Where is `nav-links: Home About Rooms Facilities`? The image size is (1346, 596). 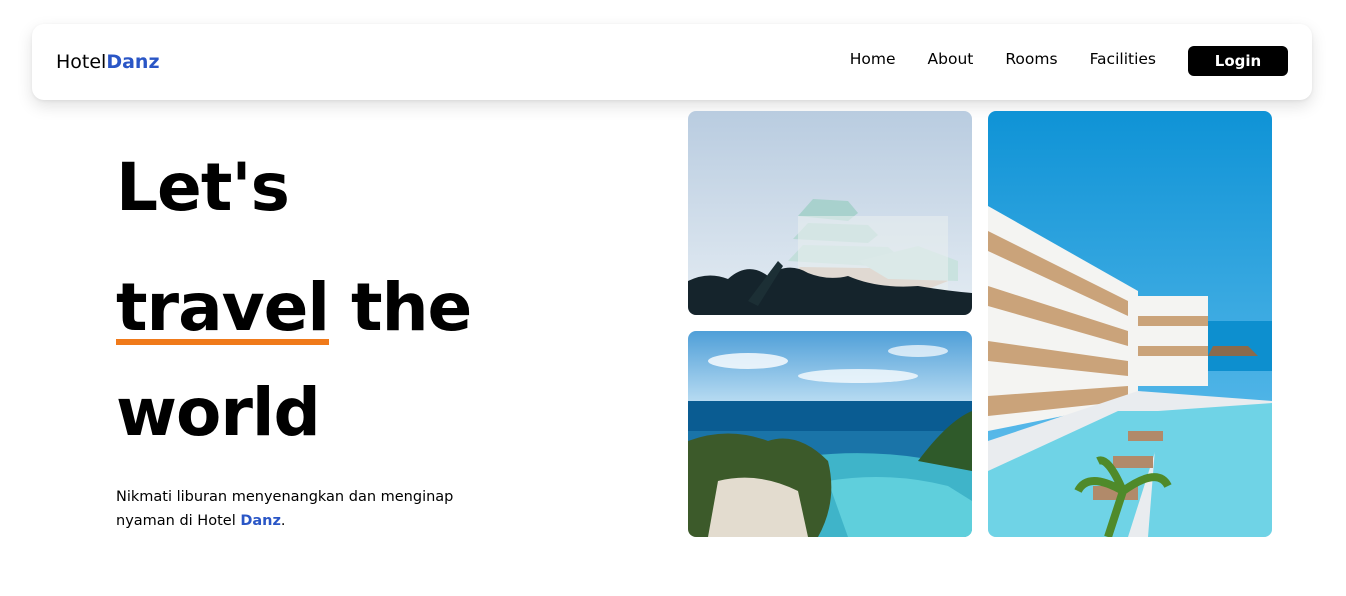
nav-links: Home About Rooms Facilities is located at coordinates (1003, 59).